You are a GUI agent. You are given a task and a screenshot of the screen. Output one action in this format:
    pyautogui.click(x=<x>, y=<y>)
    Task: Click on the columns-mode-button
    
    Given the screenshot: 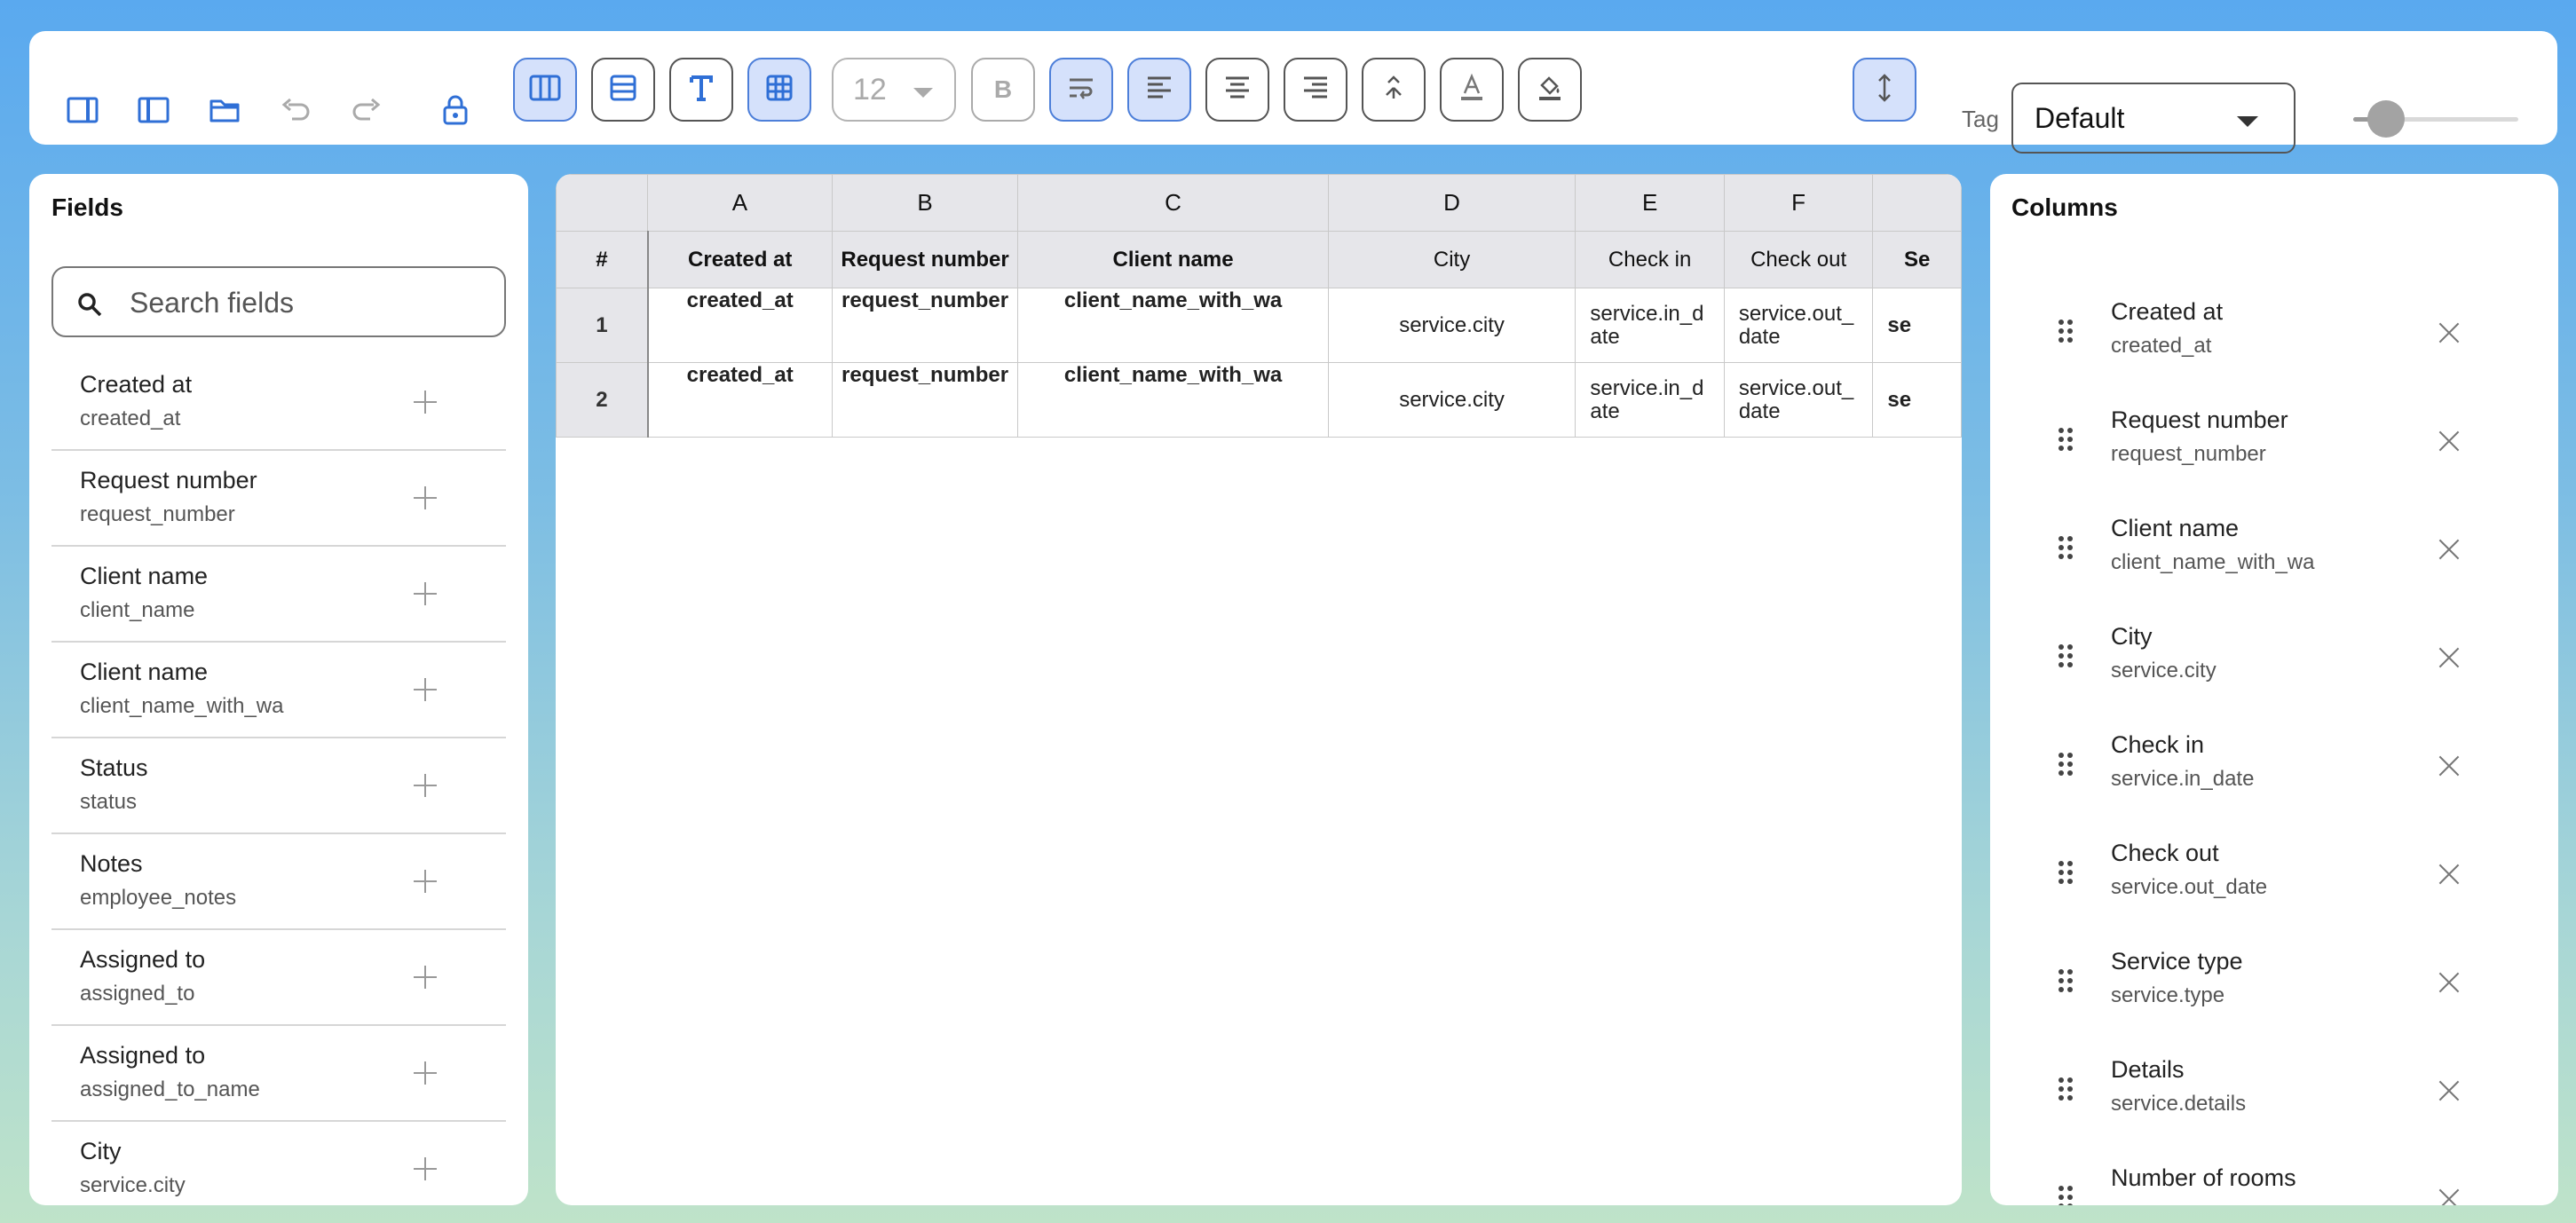 What is the action you would take?
    pyautogui.click(x=545, y=90)
    